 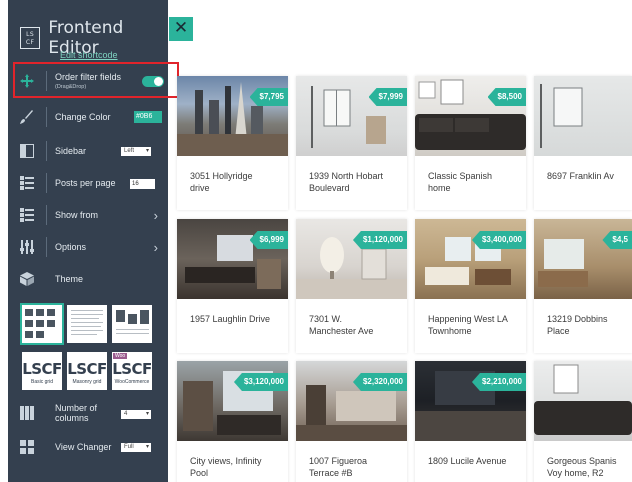 What do you see at coordinates (30, 38) in the screenshot?
I see `lscf-logo: LS CF` at bounding box center [30, 38].